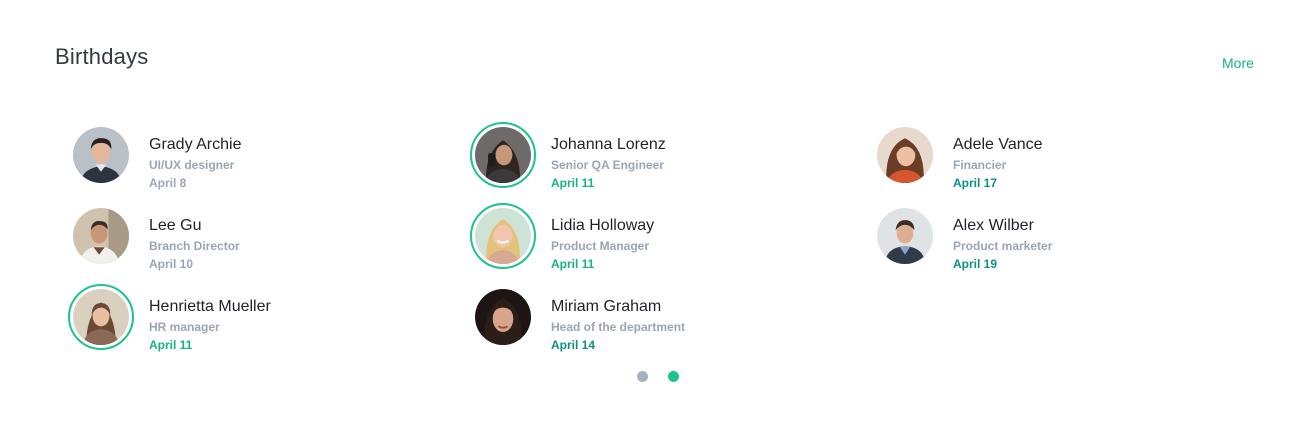 The width and height of the screenshot is (1289, 421). Describe the element at coordinates (184, 327) in the screenshot. I see `person-role: HR manager` at that location.